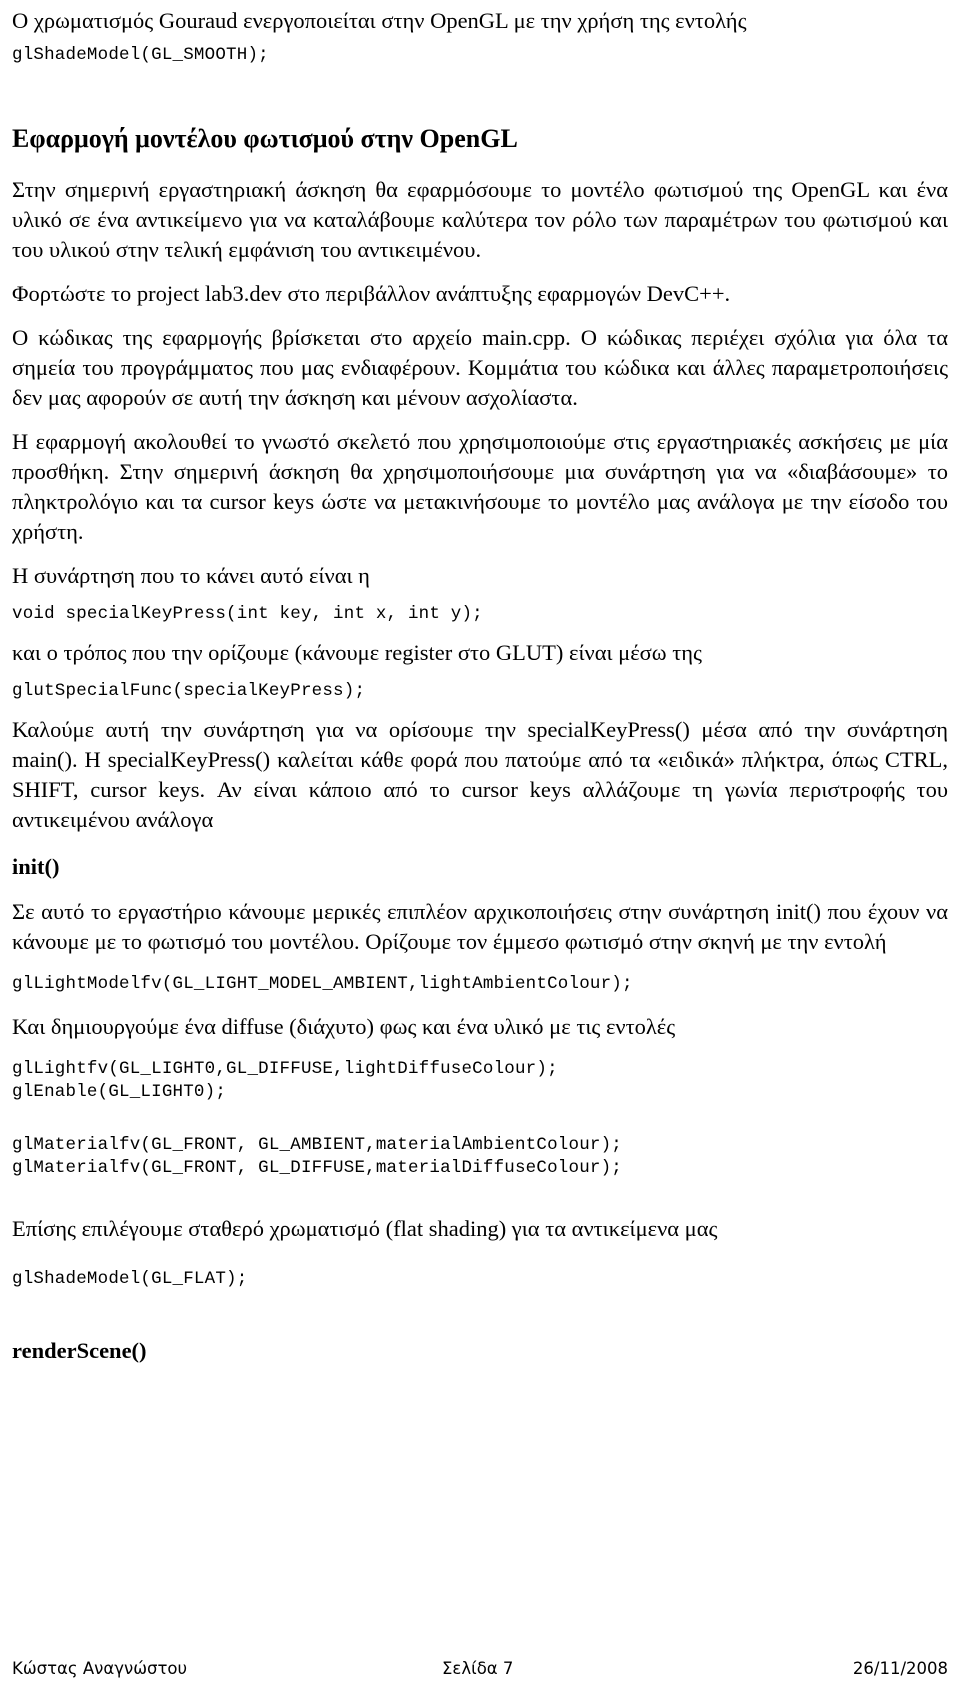  I want to click on page-footer: Κώστας Αναγνώστου Σελίδα 7 26/11/2008, so click(480, 1669).